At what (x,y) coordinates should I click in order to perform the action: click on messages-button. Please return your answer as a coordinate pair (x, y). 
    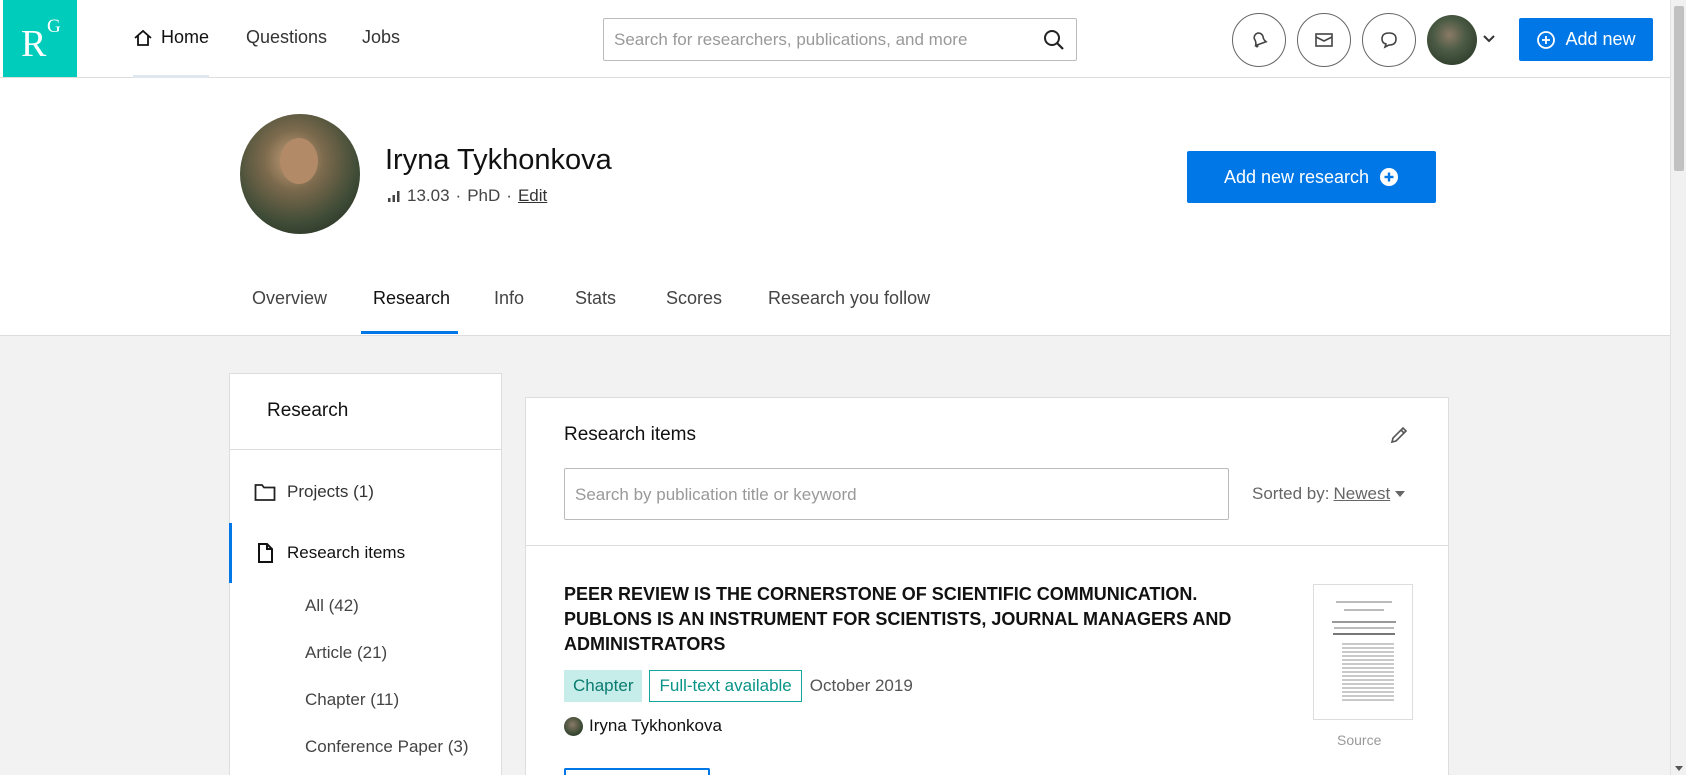
    Looking at the image, I should click on (1324, 40).